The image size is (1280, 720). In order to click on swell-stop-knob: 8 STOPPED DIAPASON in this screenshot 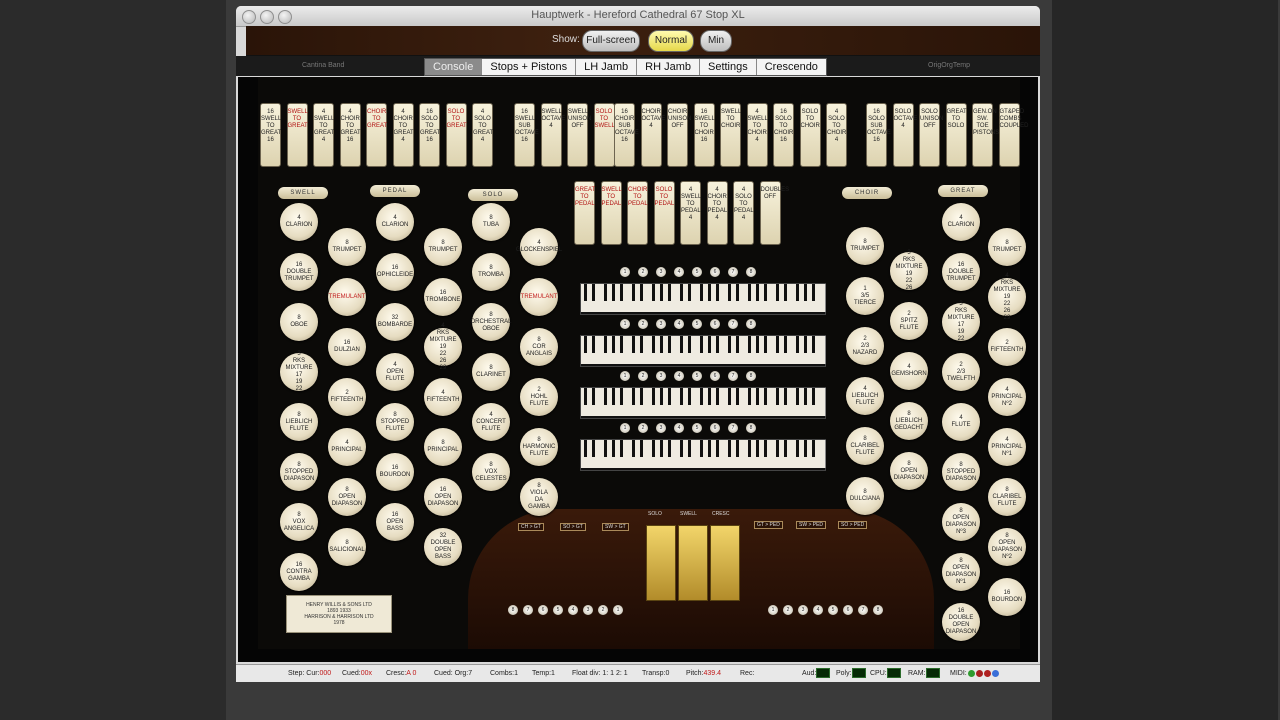, I will do `click(299, 472)`.